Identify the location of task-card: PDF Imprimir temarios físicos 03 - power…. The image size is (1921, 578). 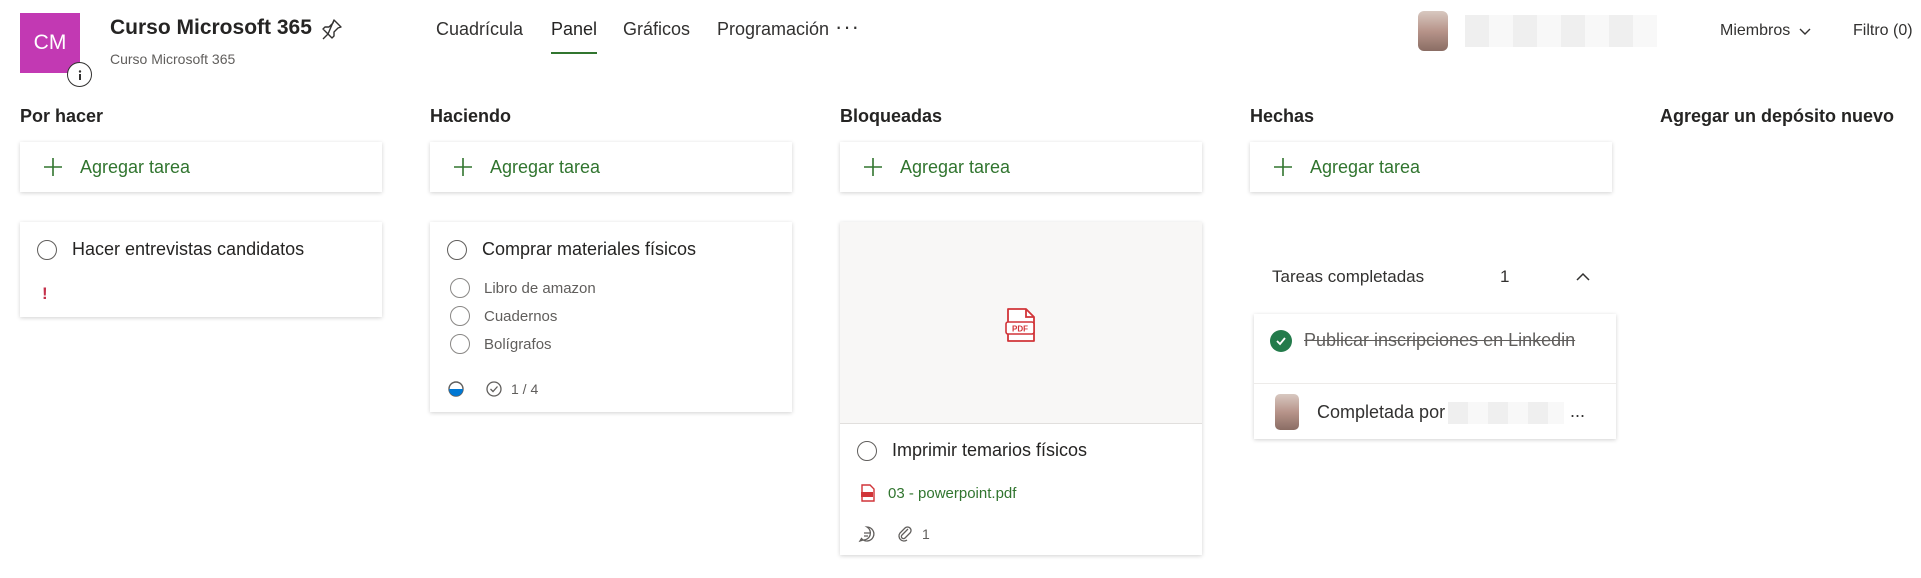
(1021, 388).